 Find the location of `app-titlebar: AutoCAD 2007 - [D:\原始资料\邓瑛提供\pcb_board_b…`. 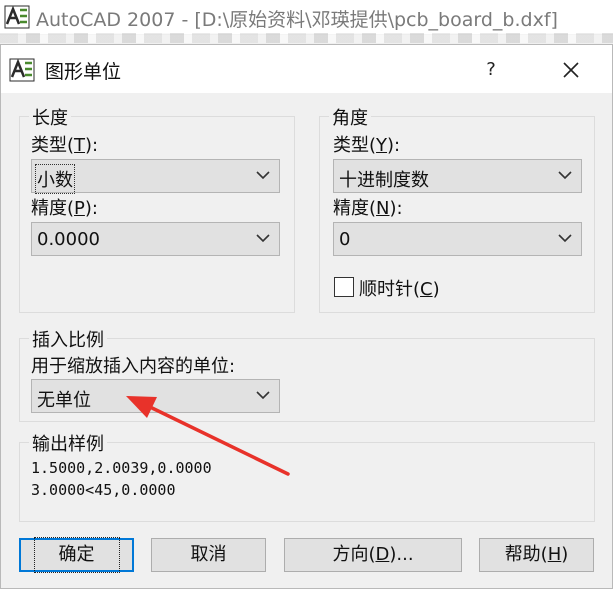

app-titlebar: AutoCAD 2007 - [D:\原始资料\邓瑛提供\pcb_board_b… is located at coordinates (306, 17).